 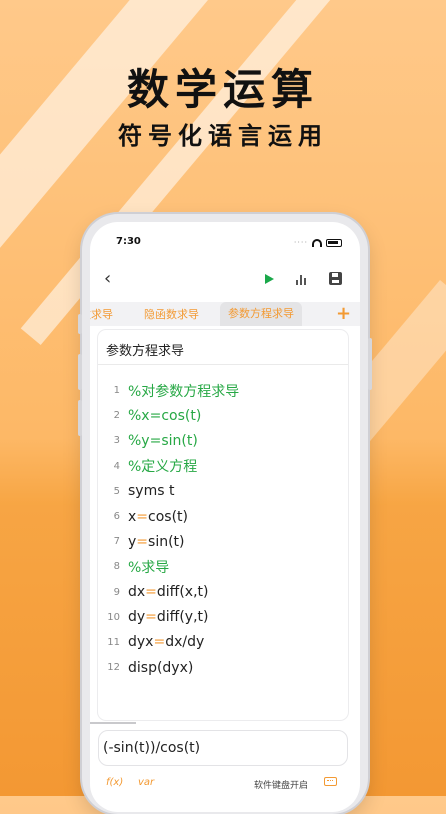 I want to click on code-line: 7 y = sin(t), so click(x=222, y=541).